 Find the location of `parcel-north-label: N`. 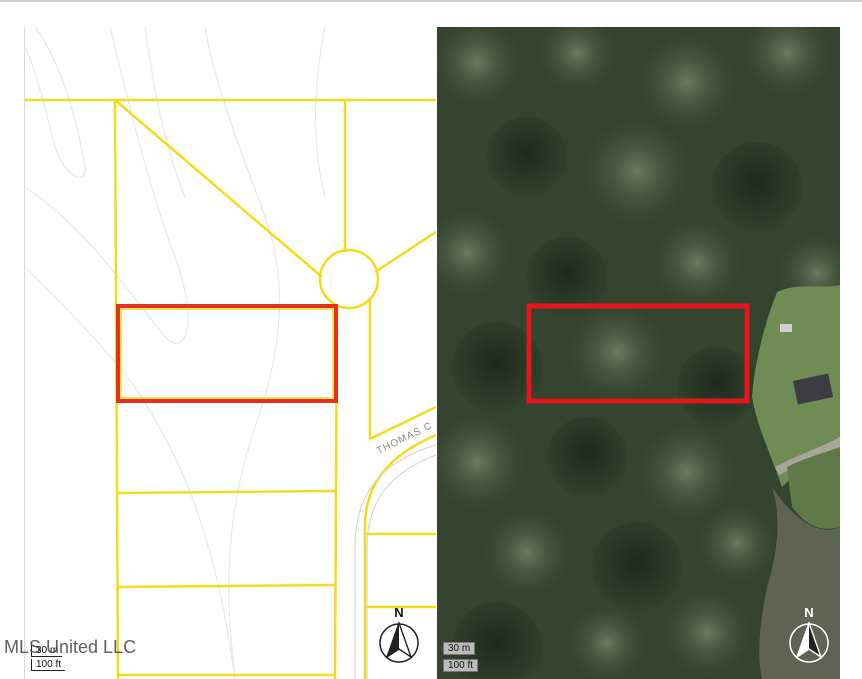

parcel-north-label: N is located at coordinates (399, 612).